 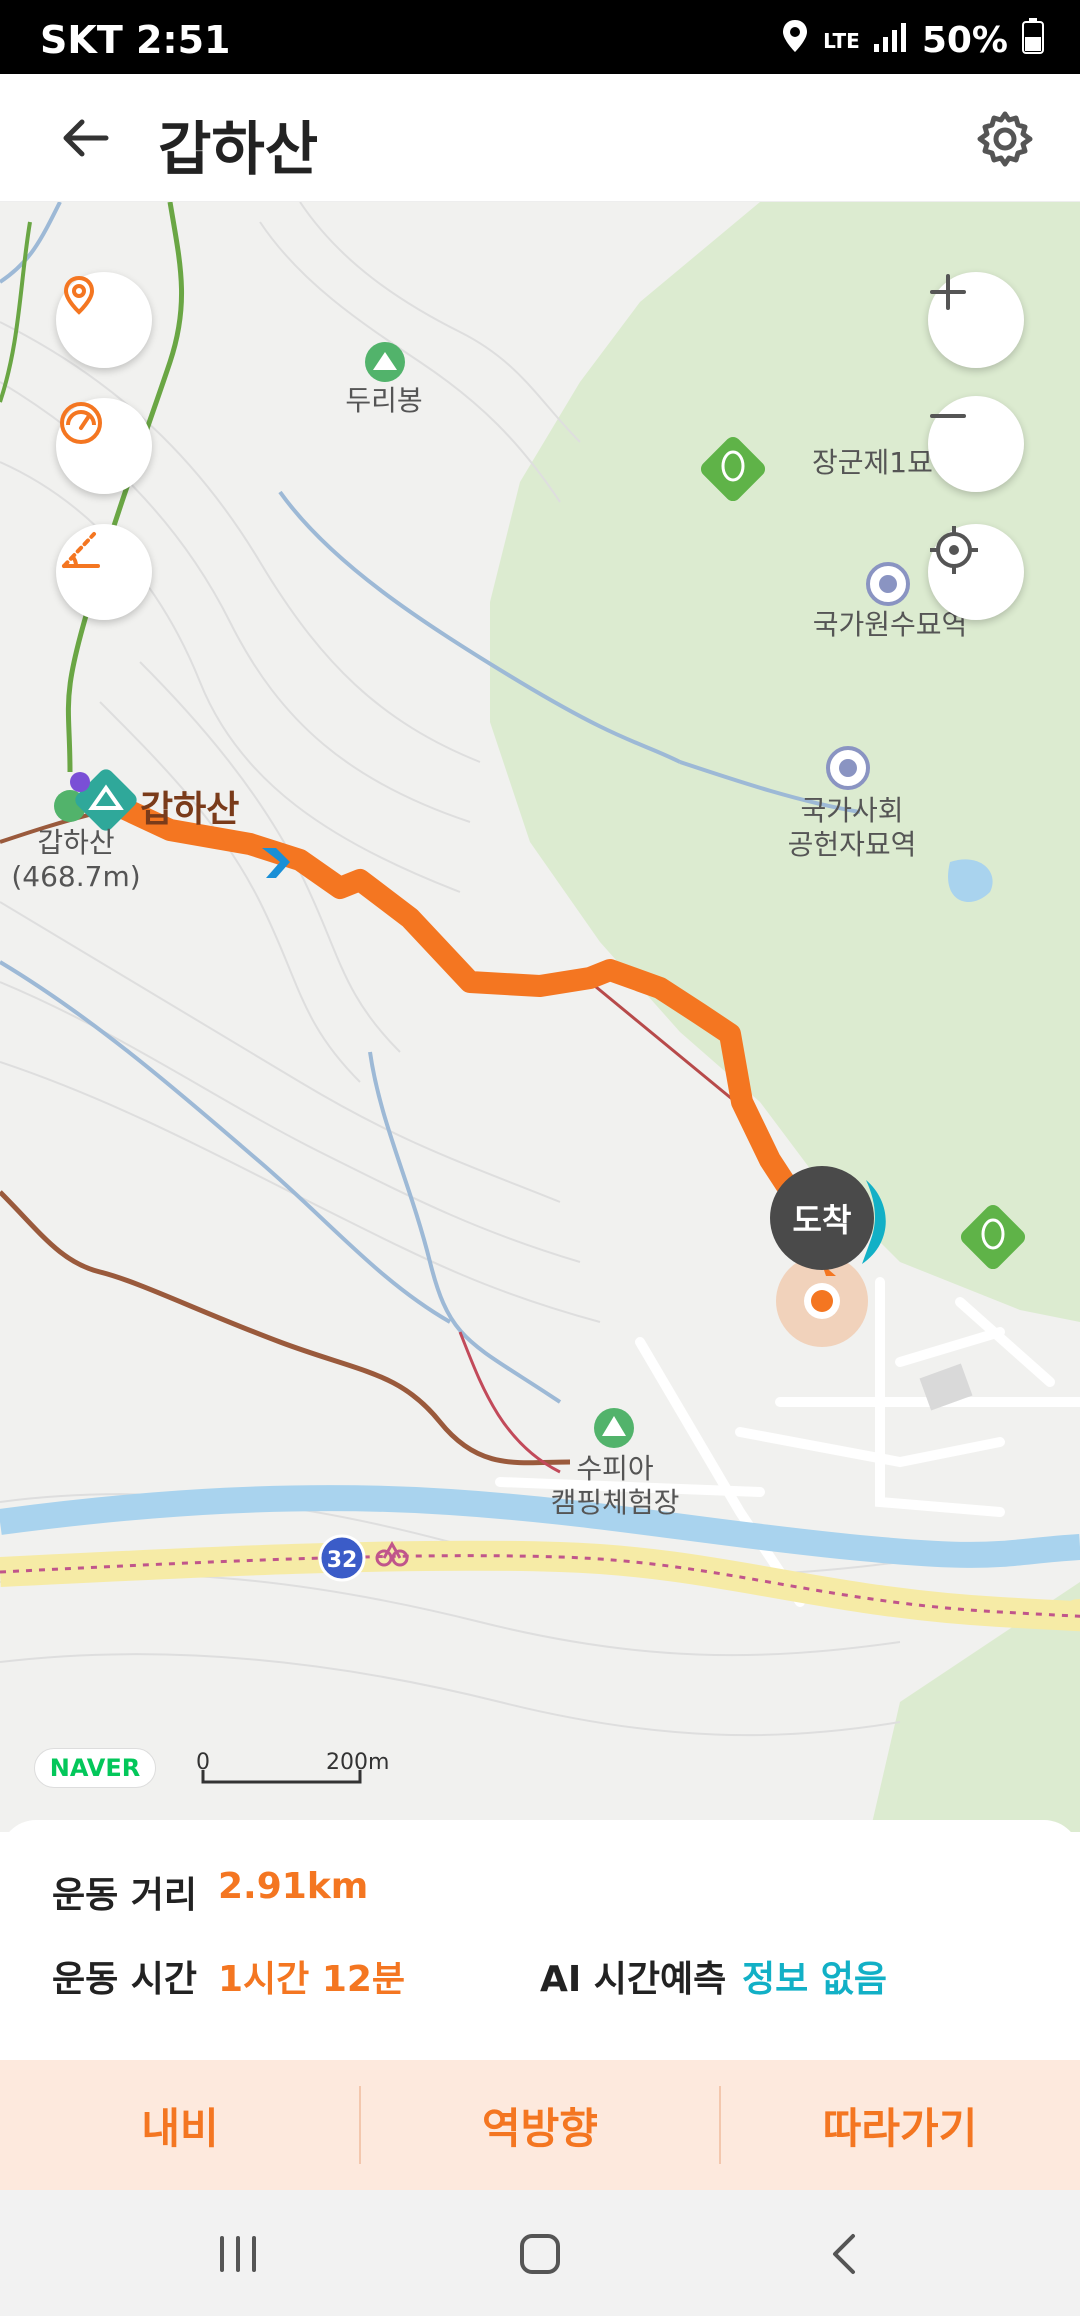 What do you see at coordinates (633, 1979) in the screenshot?
I see `ai-estimate-label: AI 시간예측` at bounding box center [633, 1979].